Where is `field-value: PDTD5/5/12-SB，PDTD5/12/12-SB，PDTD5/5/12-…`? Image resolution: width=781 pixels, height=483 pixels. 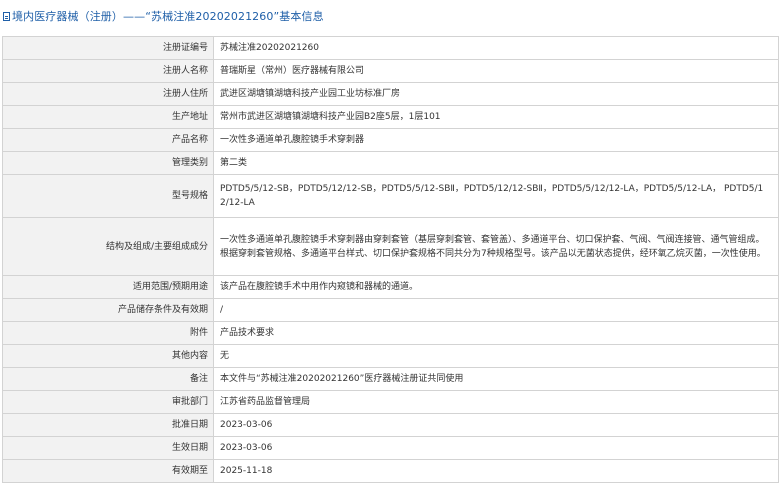
field-value: PDTD5/5/12-SB，PDTD5/12/12-SB，PDTD5/5/12-… is located at coordinates (496, 196).